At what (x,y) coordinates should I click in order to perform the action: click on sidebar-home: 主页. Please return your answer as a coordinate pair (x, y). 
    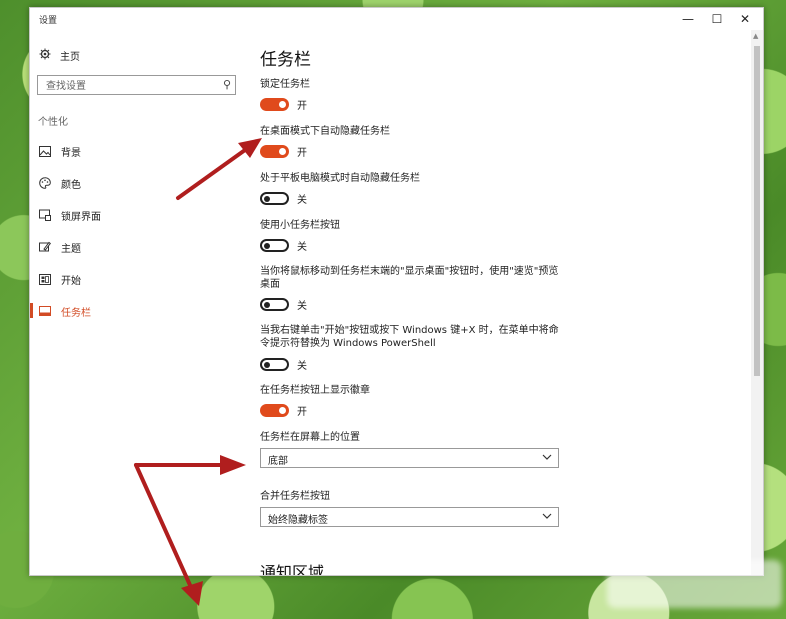
    Looking at the image, I should click on (59, 55).